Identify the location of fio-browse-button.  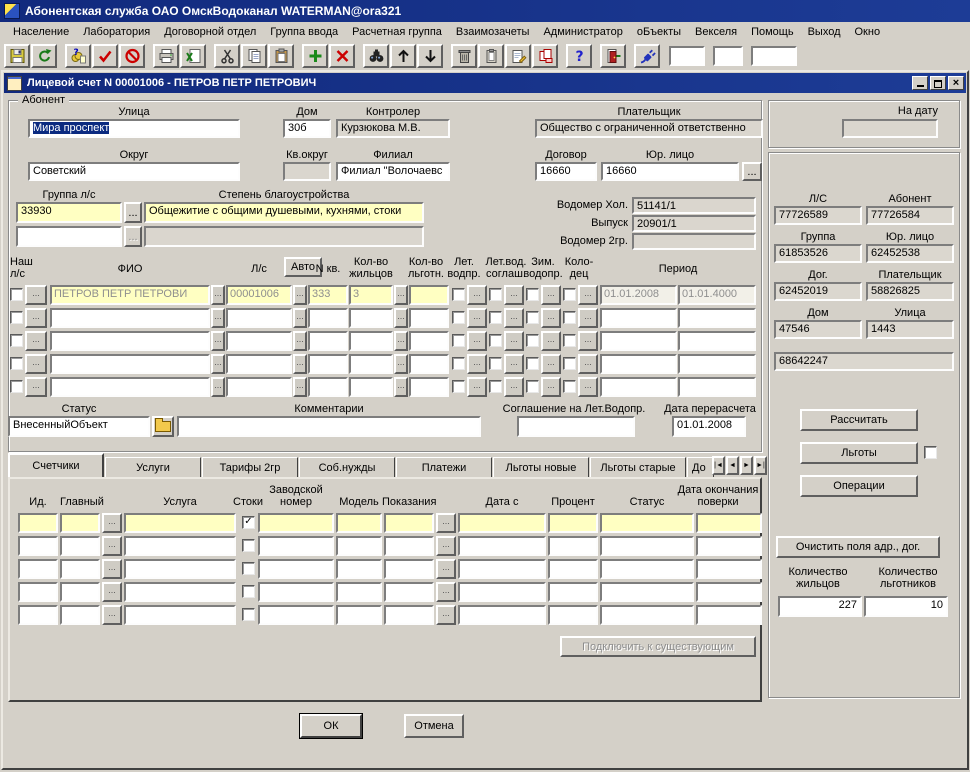
(36, 341).